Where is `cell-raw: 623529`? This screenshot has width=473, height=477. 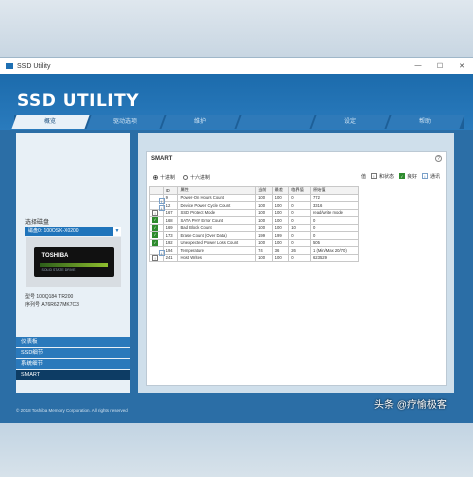 cell-raw: 623529 is located at coordinates (334, 257).